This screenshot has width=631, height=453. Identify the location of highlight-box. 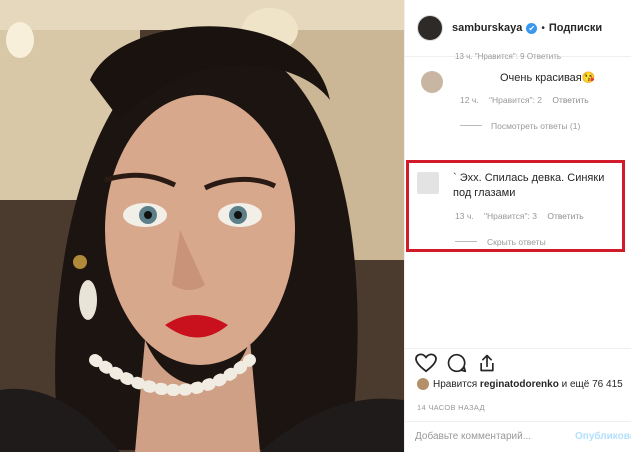
(515, 206).